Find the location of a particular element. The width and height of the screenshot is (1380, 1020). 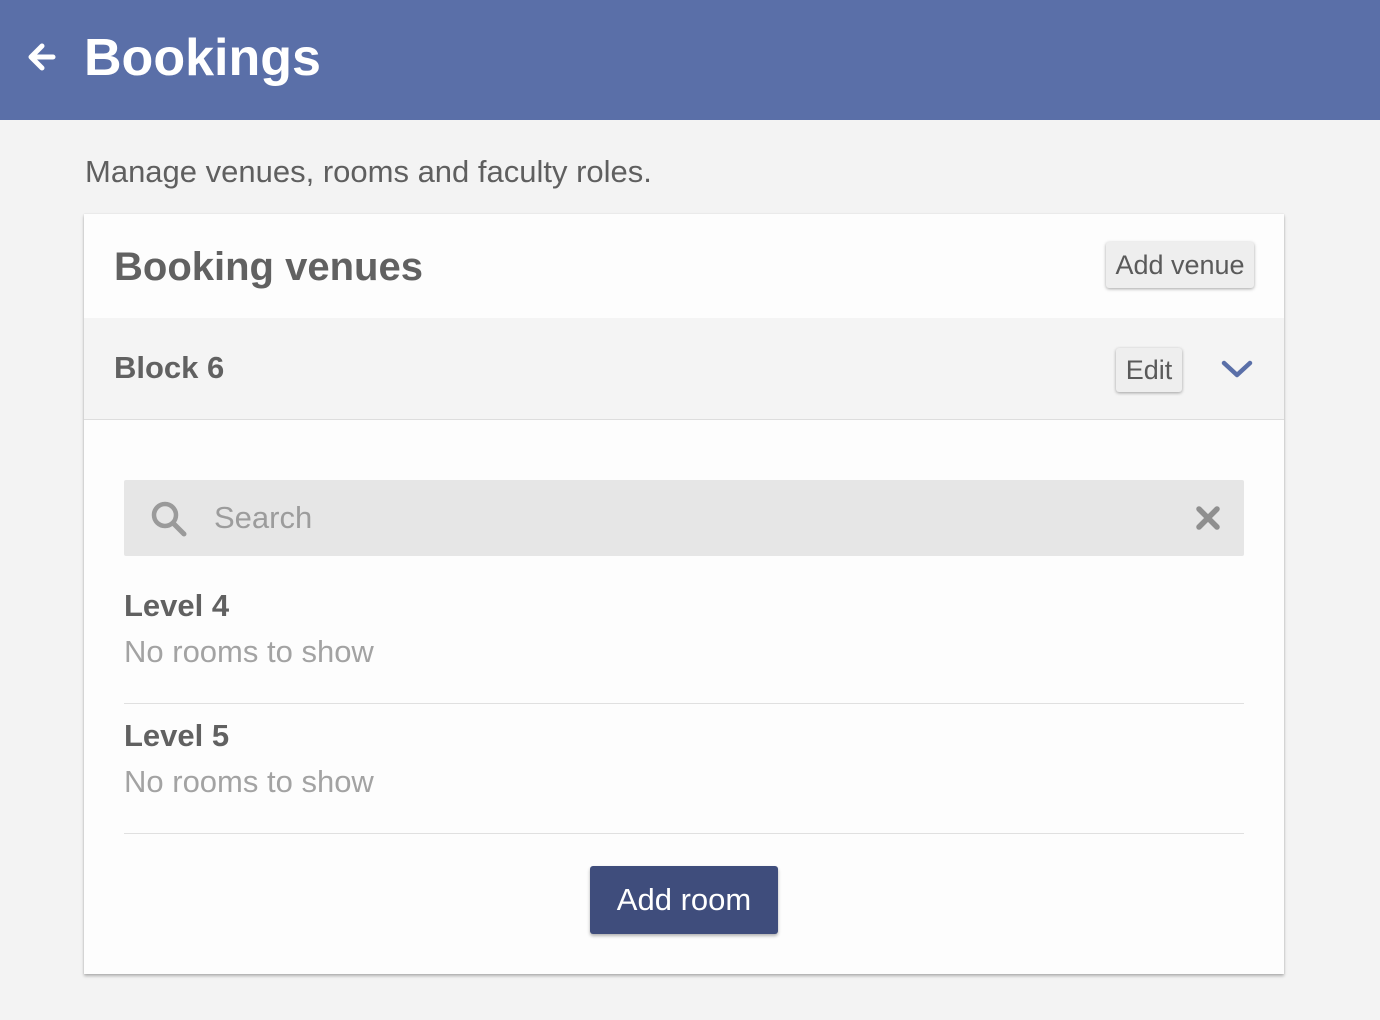

expand-toggle is located at coordinates (1237, 369).